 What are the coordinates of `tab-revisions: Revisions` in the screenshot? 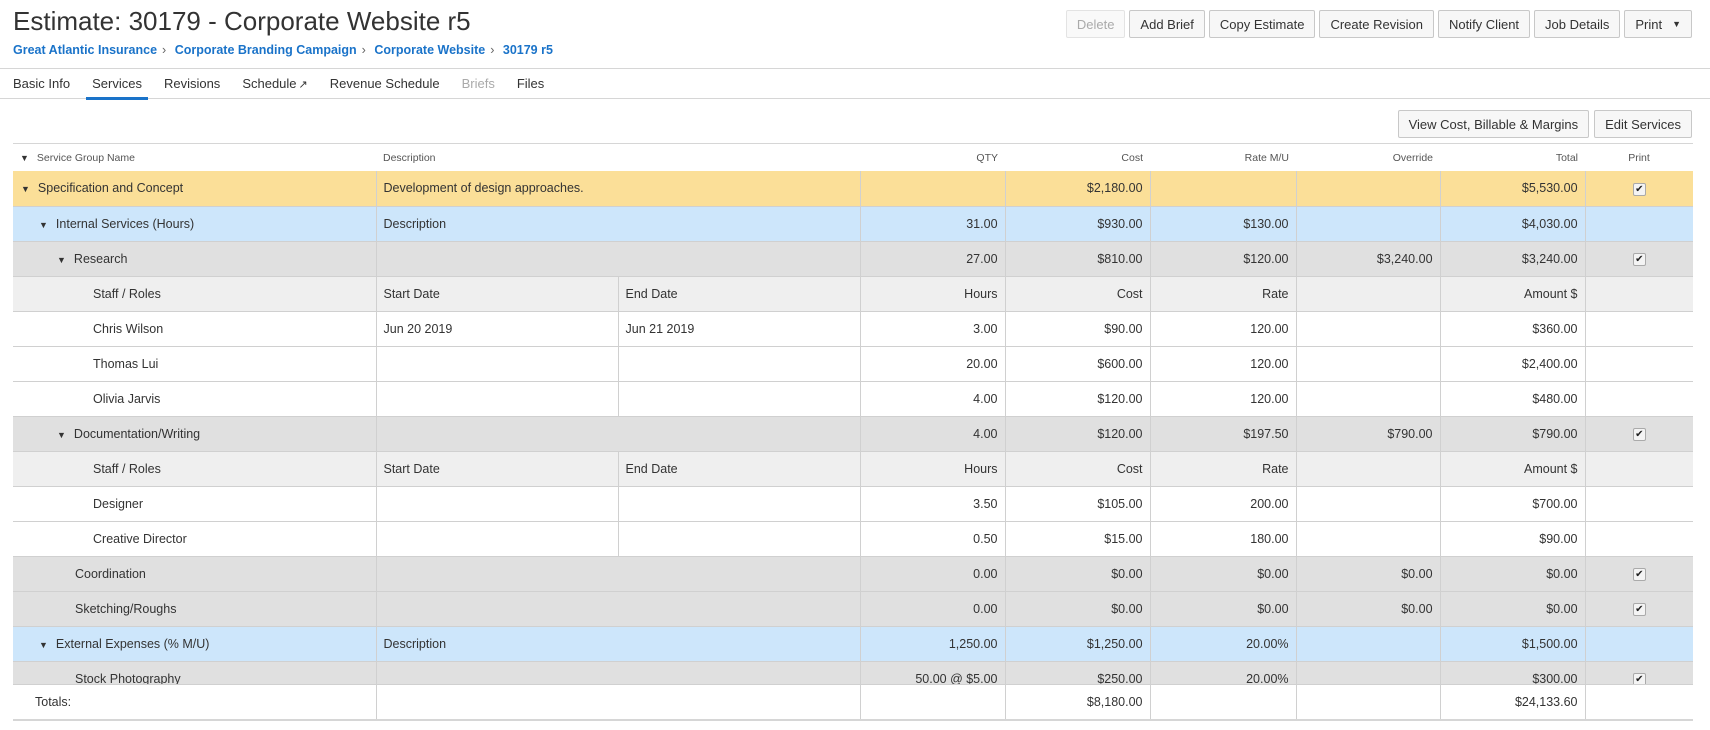 It's located at (192, 84).